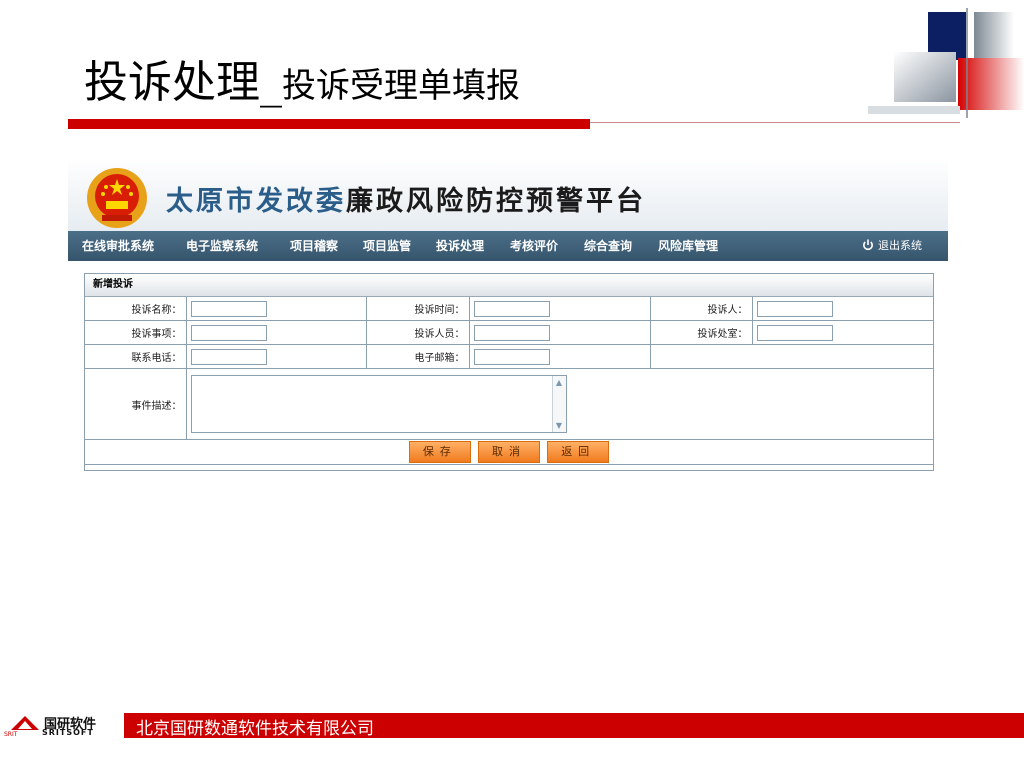  I want to click on title-underline-thin, so click(775, 122).